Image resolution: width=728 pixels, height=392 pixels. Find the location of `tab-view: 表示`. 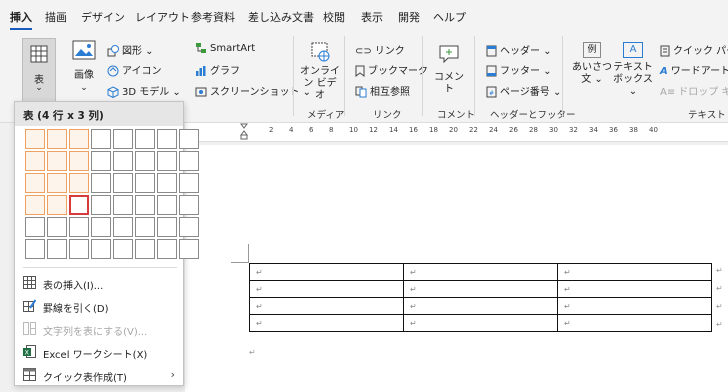

tab-view: 表示 is located at coordinates (372, 17).